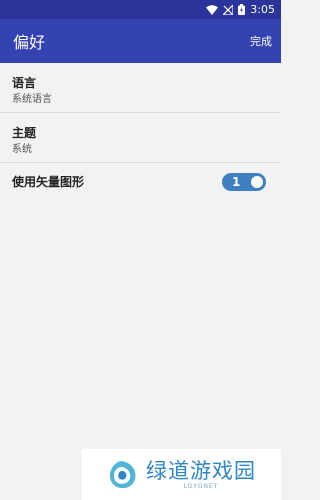 The image size is (320, 500). What do you see at coordinates (32, 99) in the screenshot?
I see `language-setting-summary: 系统语言` at bounding box center [32, 99].